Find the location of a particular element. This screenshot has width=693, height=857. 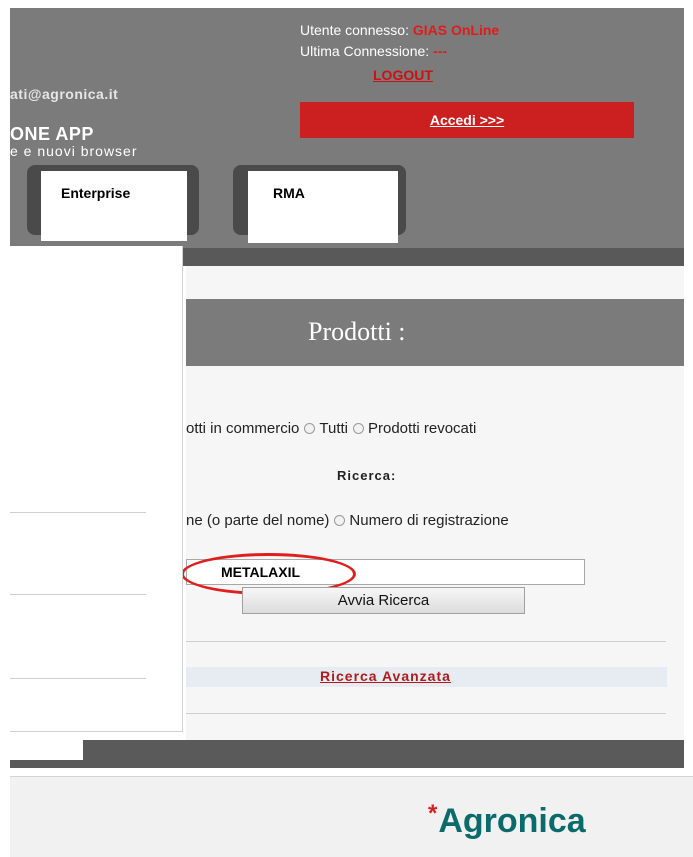

side-menu-panel is located at coordinates (96, 489).